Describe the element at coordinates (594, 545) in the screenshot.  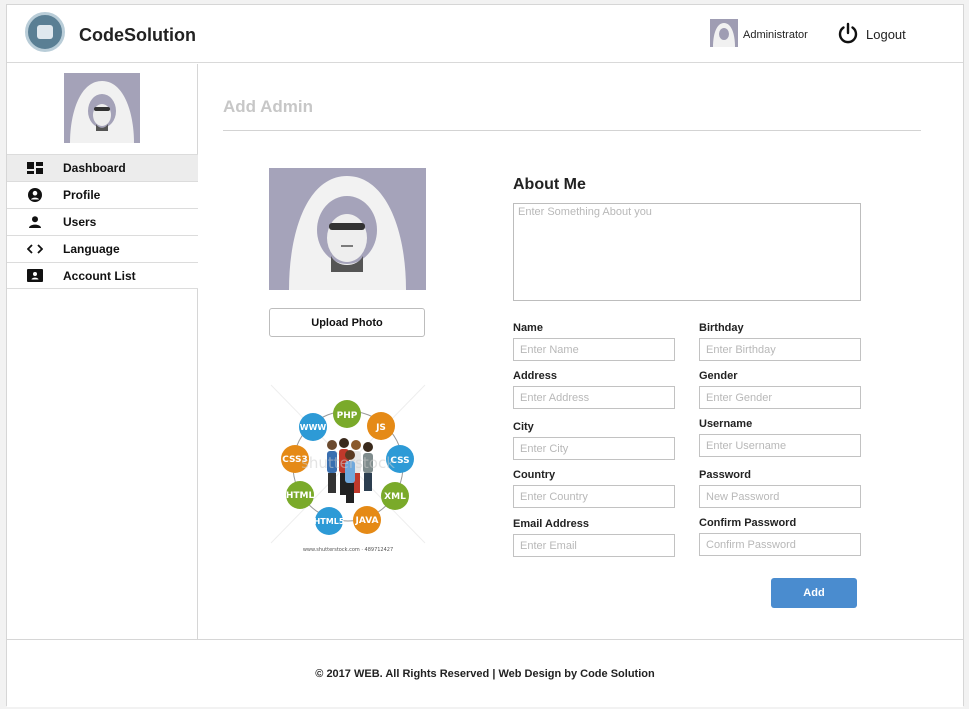
I see `email-field` at that location.